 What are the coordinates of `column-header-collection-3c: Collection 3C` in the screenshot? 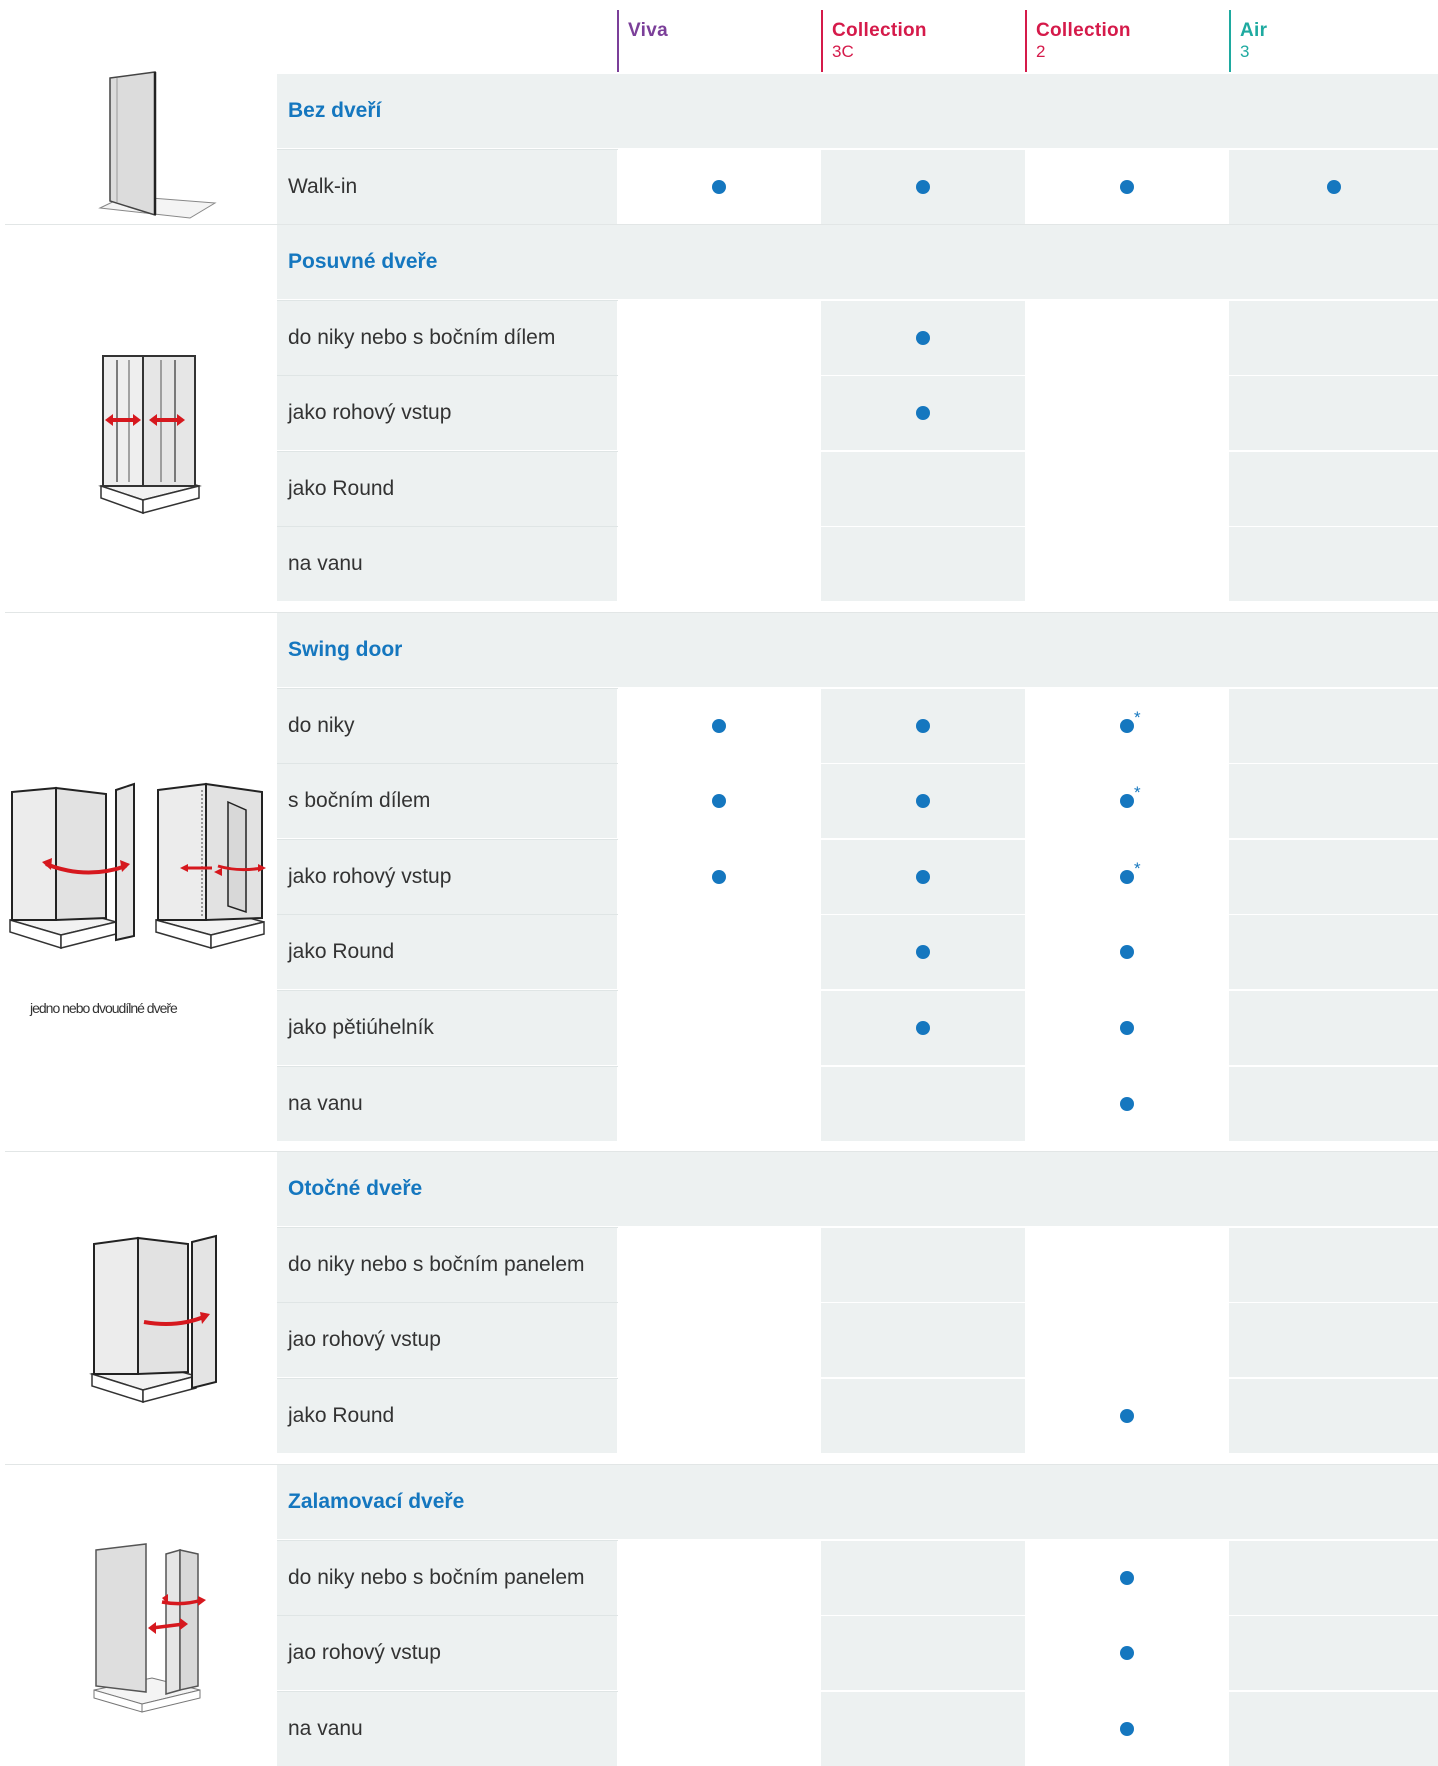 It's located at (923, 41).